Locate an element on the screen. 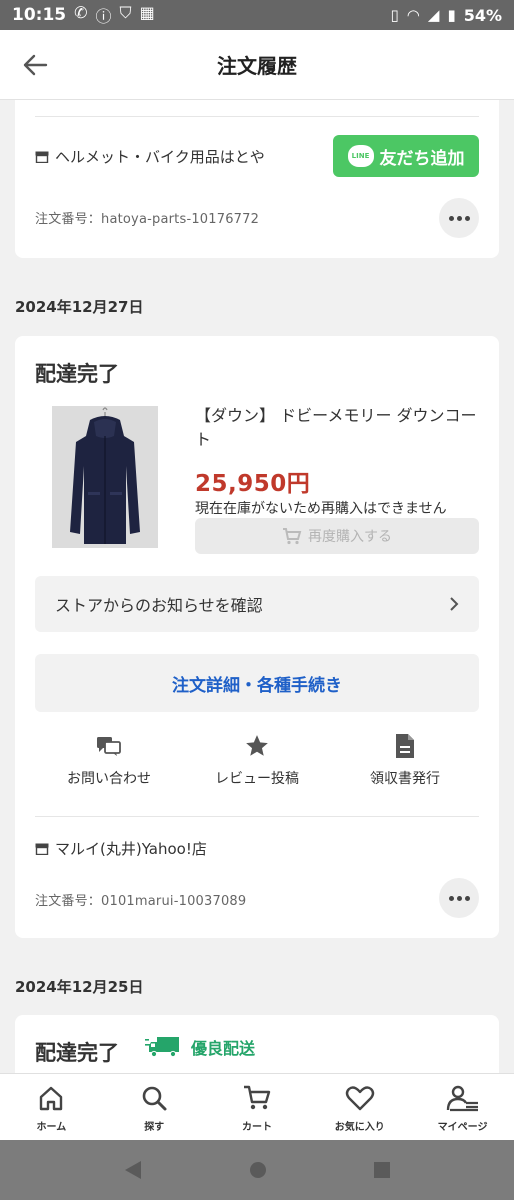 The height and width of the screenshot is (1200, 514). store-notice-link: ストアからのお知らせを確認 is located at coordinates (257, 604).